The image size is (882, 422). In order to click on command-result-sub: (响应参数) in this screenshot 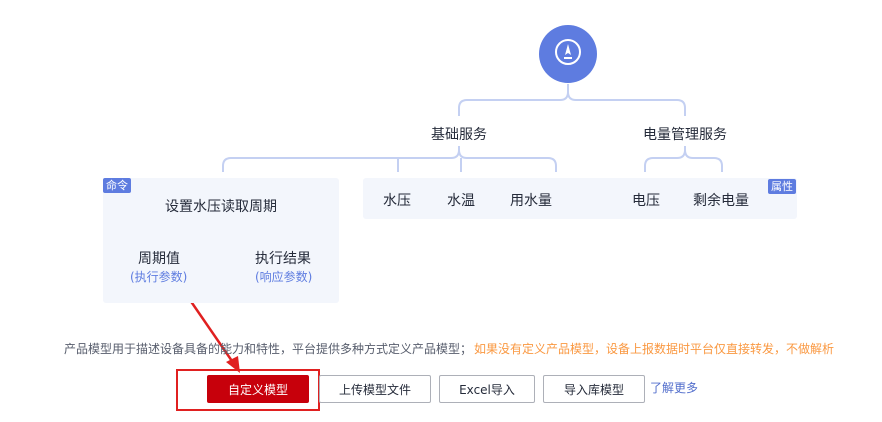, I will do `click(284, 277)`.